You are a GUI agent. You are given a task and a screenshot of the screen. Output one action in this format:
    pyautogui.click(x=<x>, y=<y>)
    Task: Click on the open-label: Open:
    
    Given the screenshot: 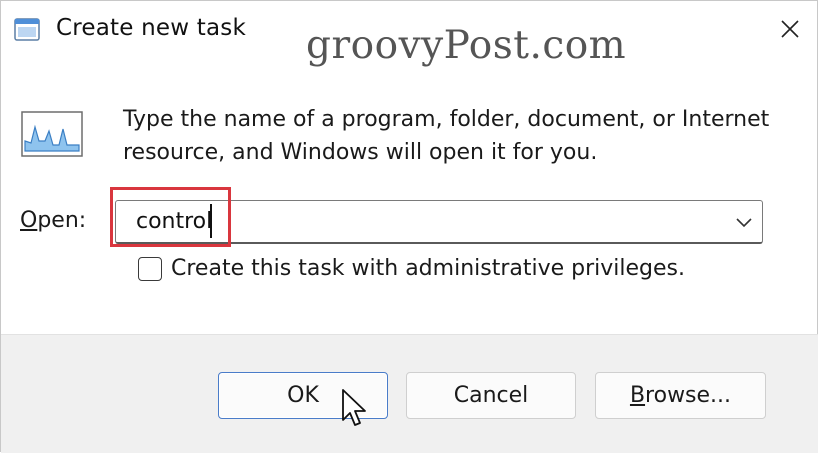 What is the action you would take?
    pyautogui.click(x=53, y=220)
    